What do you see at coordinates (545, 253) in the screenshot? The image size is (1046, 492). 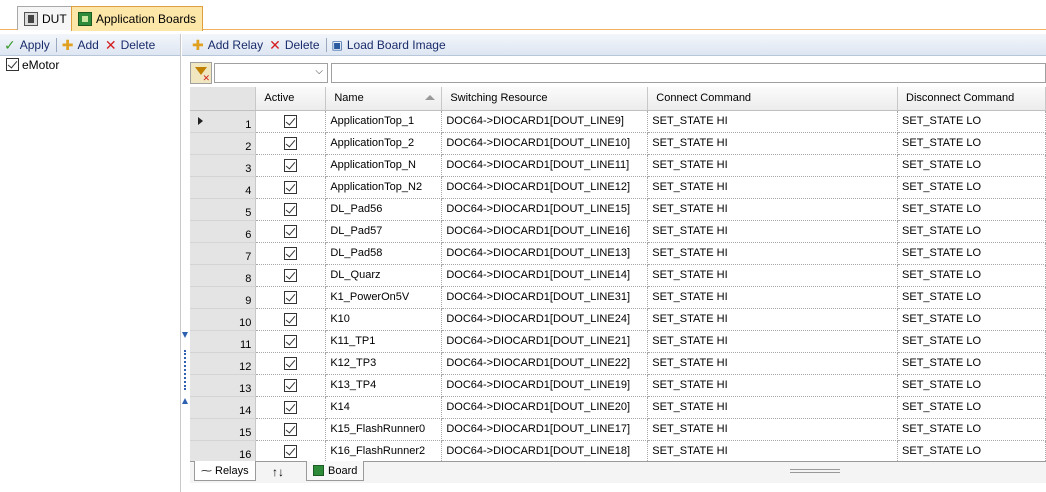 I see `cell-switching-resource: DOC64->DIOCARD1[DOUT_LINE13]` at bounding box center [545, 253].